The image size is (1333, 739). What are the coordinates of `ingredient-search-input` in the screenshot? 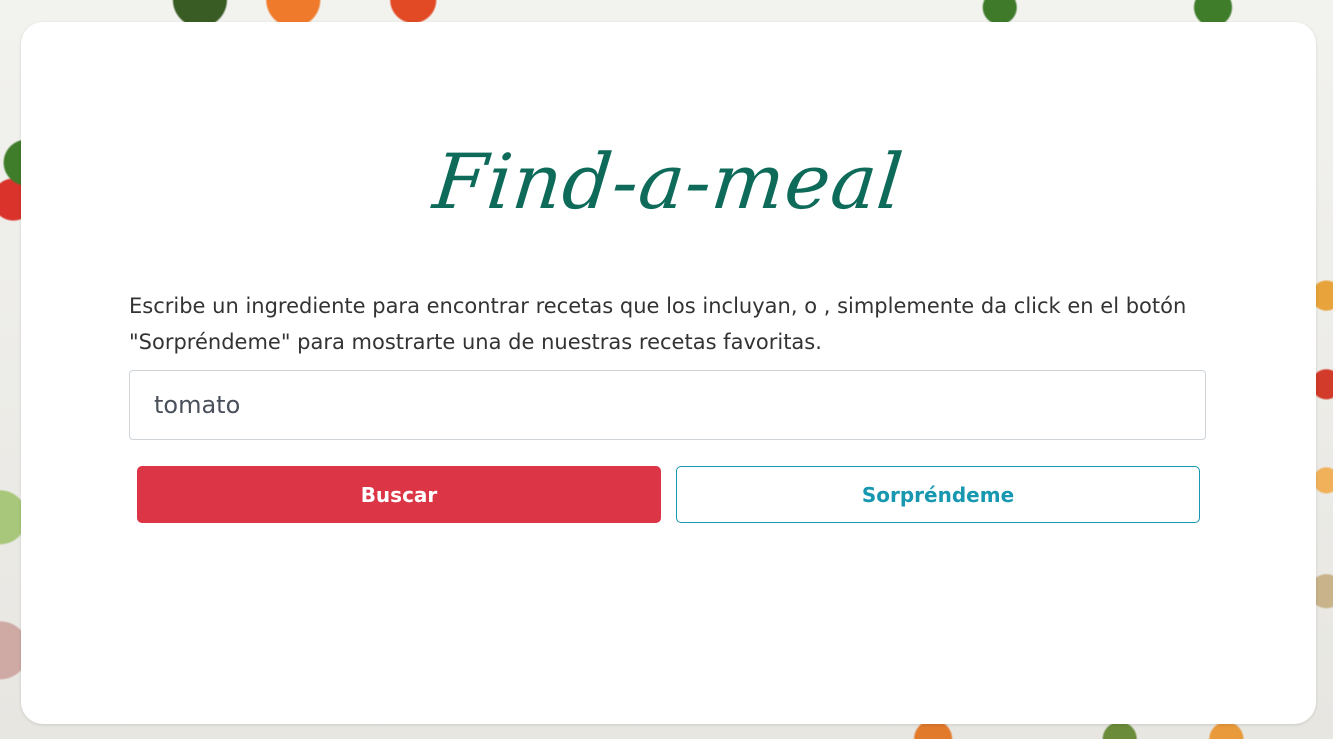 It's located at (667, 405).